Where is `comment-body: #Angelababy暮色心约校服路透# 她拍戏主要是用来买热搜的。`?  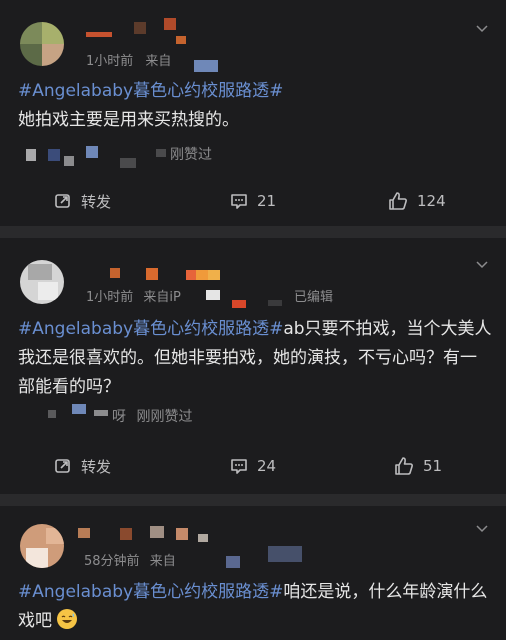 comment-body: #Angelababy暮色心约校服路透# 她拍戏主要是用来买热搜的。 is located at coordinates (255, 106).